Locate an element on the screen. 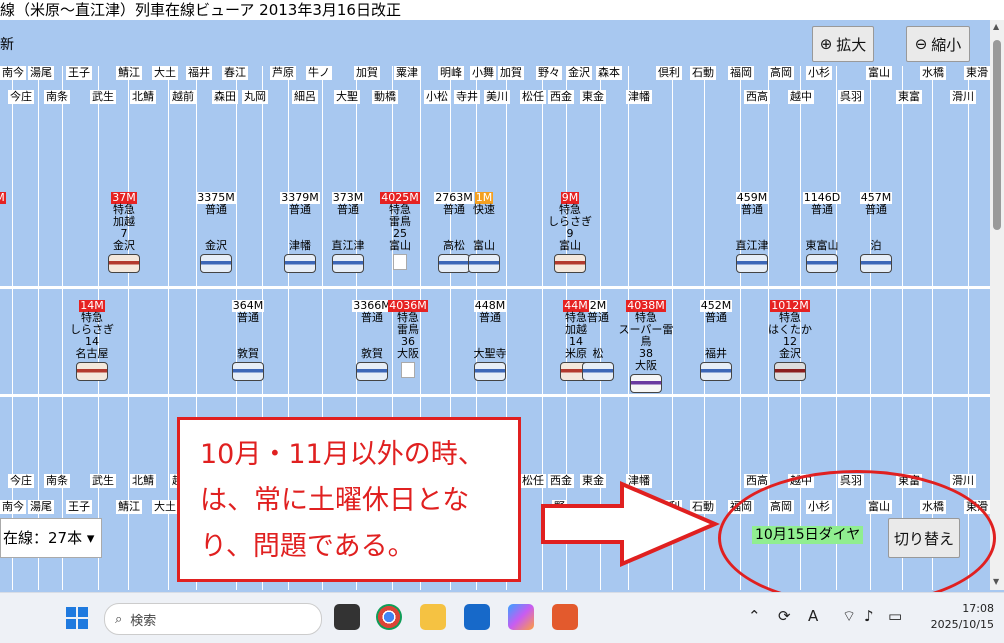 This screenshot has width=1004, height=643. copilot-icon is located at coordinates (521, 617).